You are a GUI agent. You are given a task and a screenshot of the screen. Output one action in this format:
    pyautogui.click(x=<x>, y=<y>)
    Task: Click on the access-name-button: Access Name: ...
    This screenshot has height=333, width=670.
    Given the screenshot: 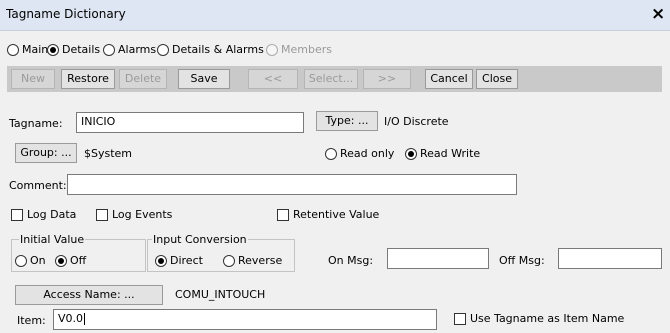 What is the action you would take?
    pyautogui.click(x=89, y=295)
    